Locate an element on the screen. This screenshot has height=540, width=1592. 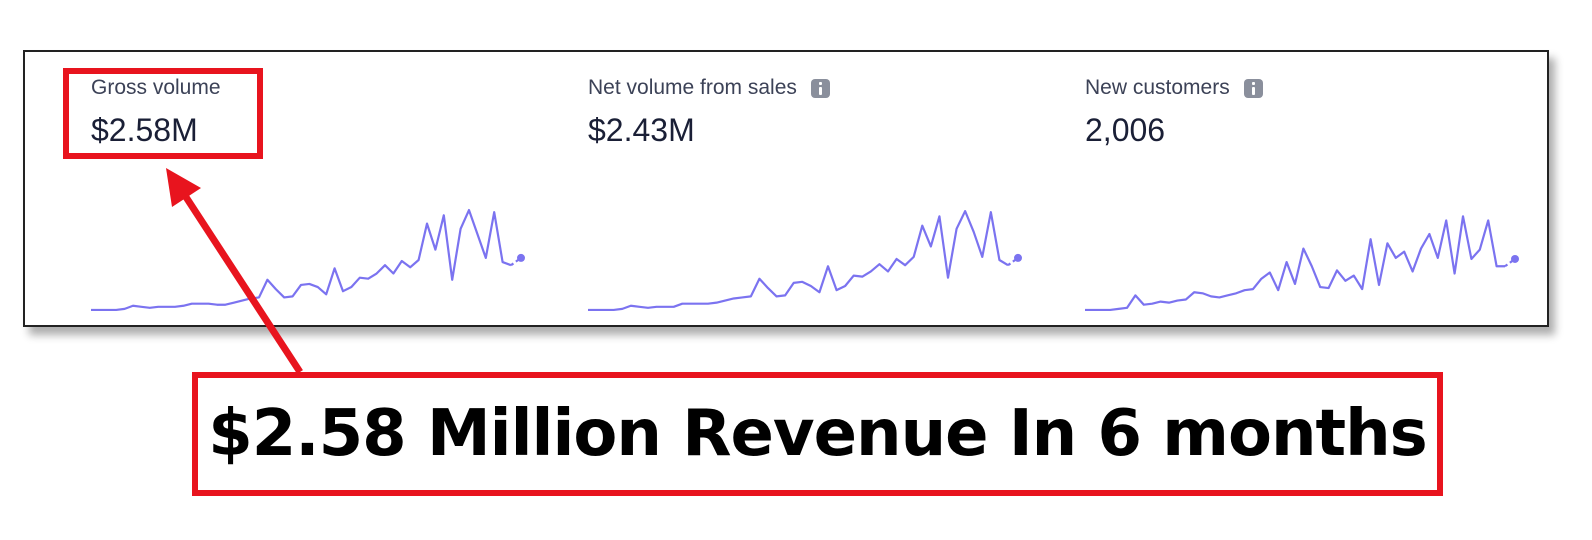
metric-label: Net volume from sales is located at coordinates (709, 88).